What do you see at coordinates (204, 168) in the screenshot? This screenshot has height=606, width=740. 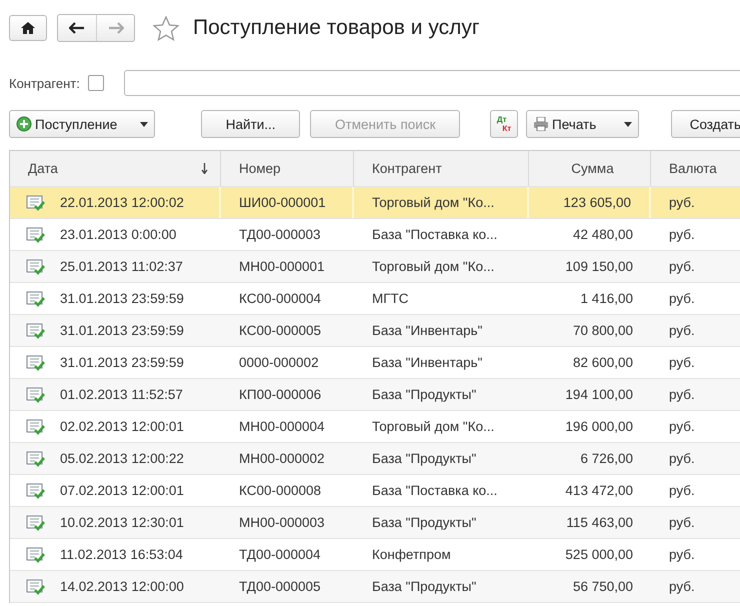 I see `sort-arrow-icon` at bounding box center [204, 168].